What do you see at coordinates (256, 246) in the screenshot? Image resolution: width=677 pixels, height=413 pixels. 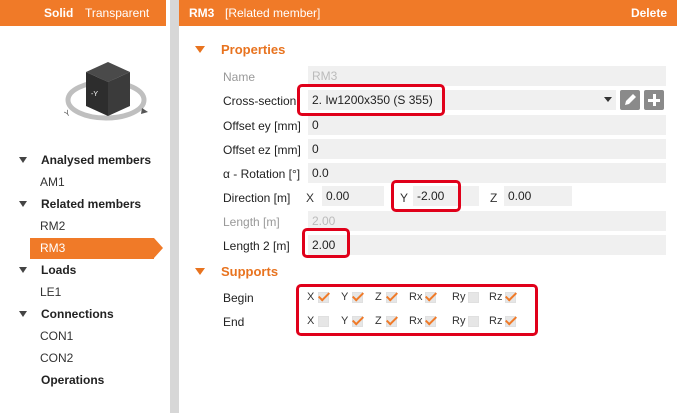 I see `length2-label: Length 2 [m]` at bounding box center [256, 246].